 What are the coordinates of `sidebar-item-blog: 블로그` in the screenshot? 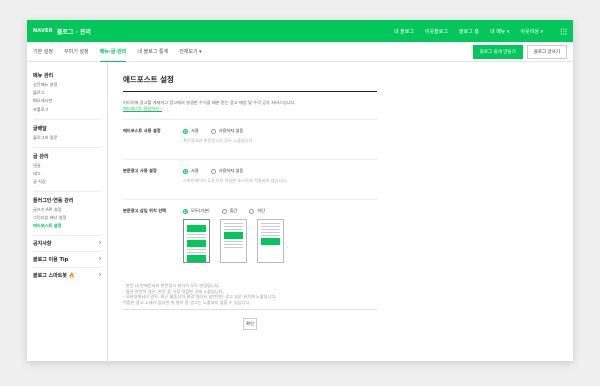 It's located at (67, 93).